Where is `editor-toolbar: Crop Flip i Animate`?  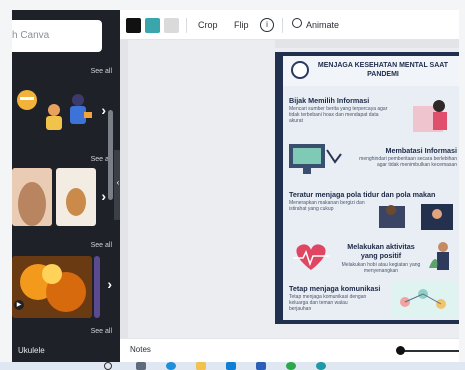 editor-toolbar: Crop Flip i Animate is located at coordinates (289, 25).